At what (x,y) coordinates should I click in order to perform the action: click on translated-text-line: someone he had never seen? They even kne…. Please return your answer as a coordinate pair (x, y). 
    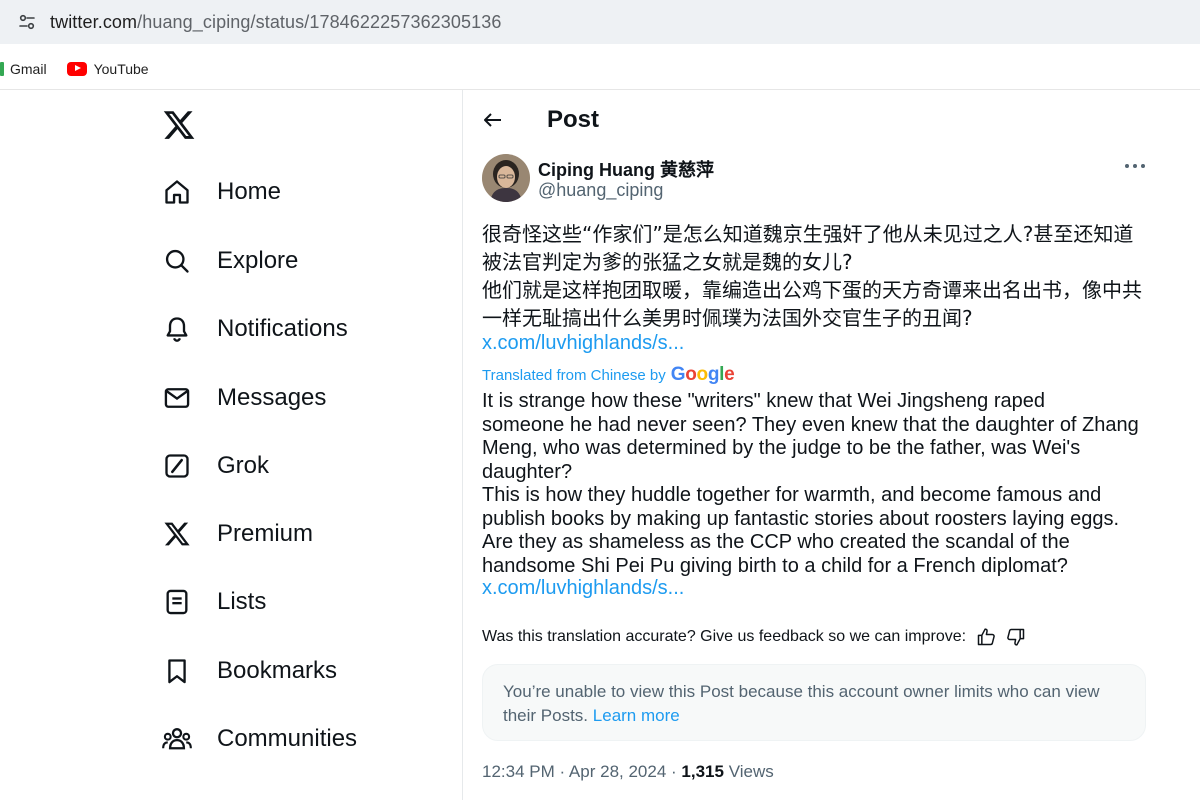
    Looking at the image, I should click on (810, 424).